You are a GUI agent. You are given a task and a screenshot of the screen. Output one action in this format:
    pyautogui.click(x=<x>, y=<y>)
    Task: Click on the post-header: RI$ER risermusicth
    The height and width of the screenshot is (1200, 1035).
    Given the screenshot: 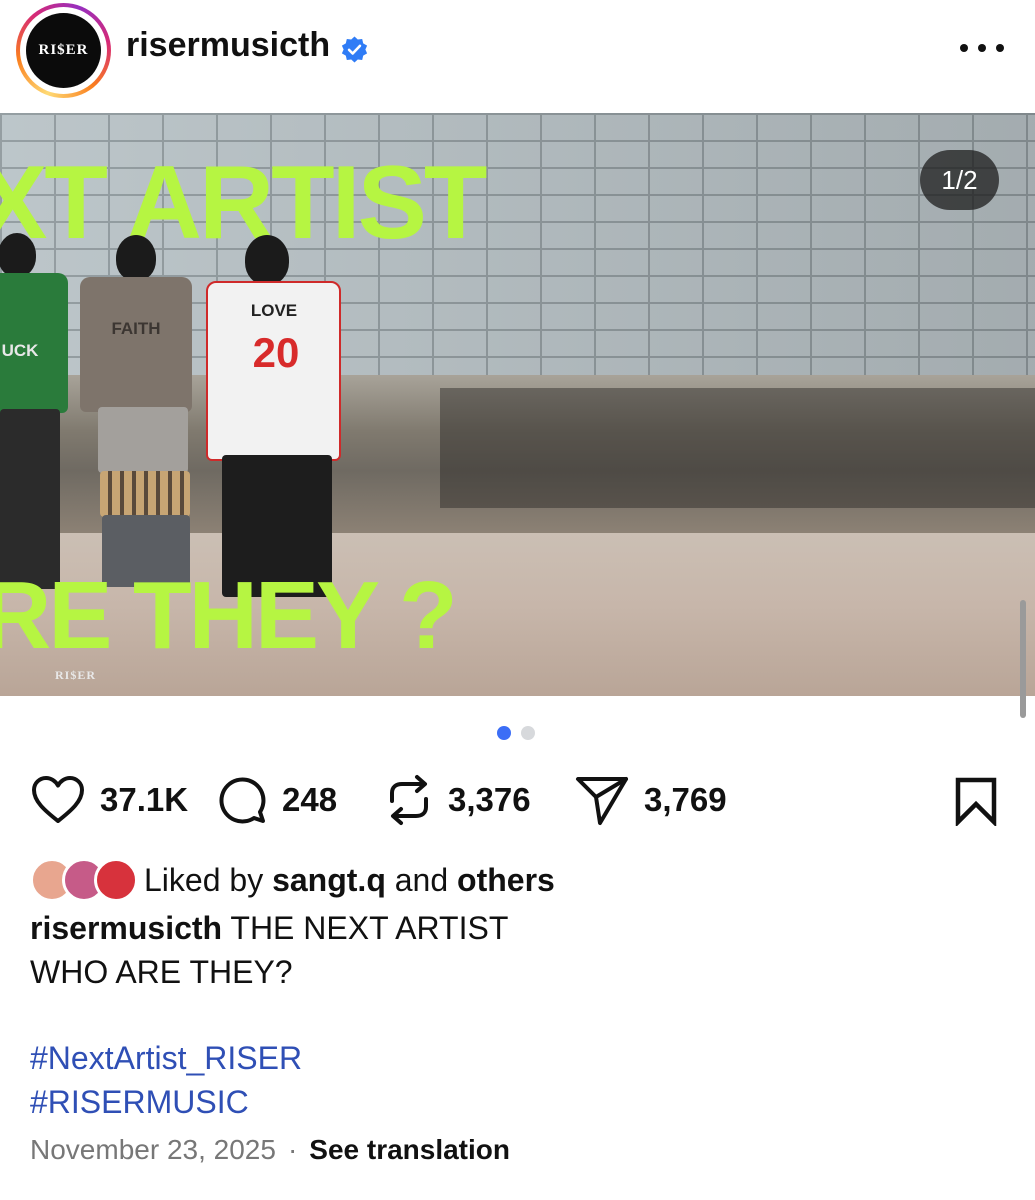 What is the action you would take?
    pyautogui.click(x=517, y=56)
    